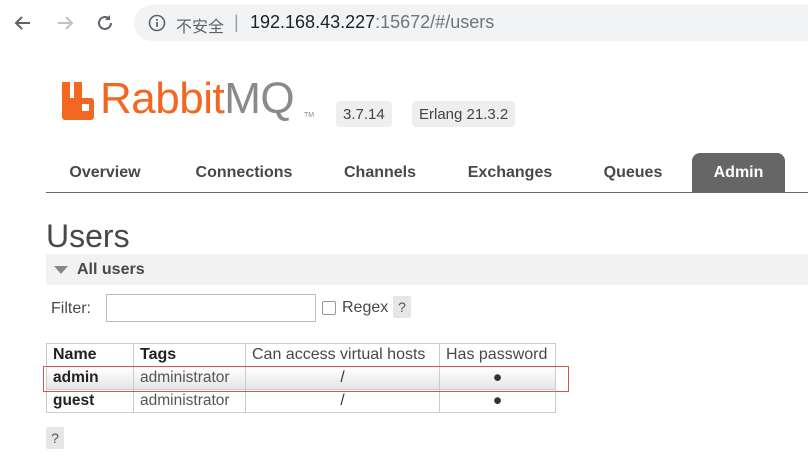 This screenshot has width=808, height=474. I want to click on url-path: :15672/#/users, so click(435, 22).